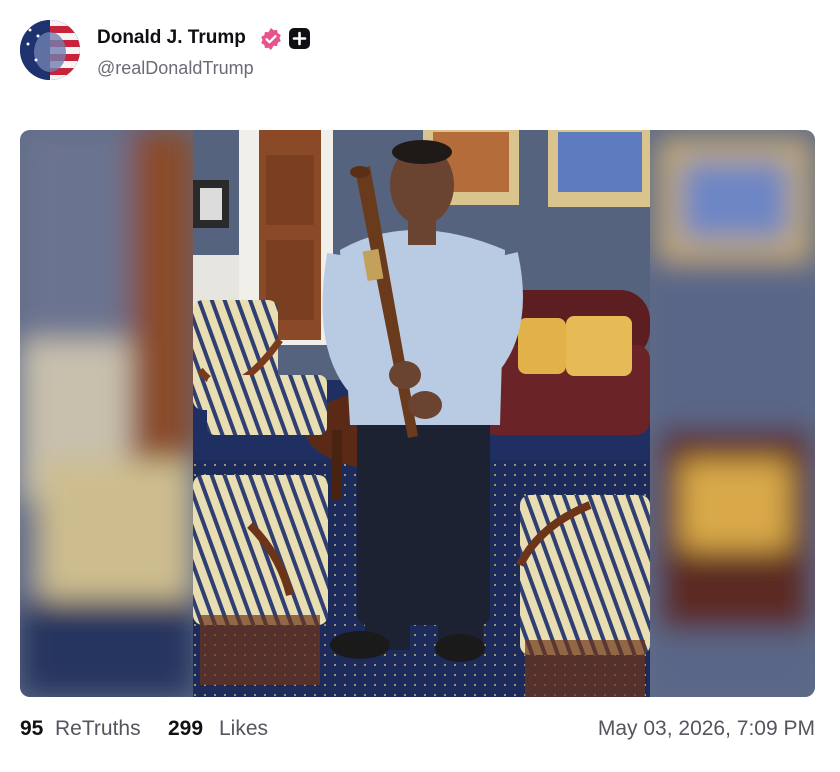 The image size is (840, 772). Describe the element at coordinates (31, 729) in the screenshot. I see `retruths-count: 95` at that location.